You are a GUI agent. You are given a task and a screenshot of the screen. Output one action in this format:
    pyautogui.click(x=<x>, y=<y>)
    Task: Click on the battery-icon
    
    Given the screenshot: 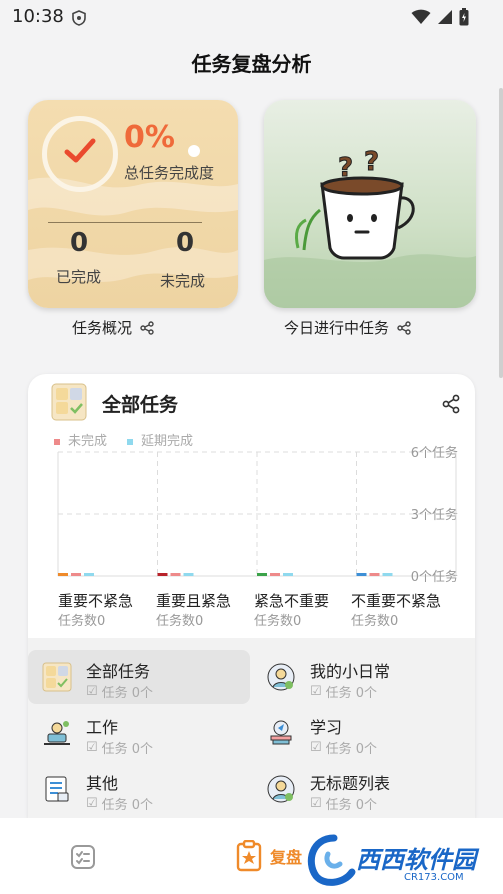 What is the action you would take?
    pyautogui.click(x=464, y=17)
    